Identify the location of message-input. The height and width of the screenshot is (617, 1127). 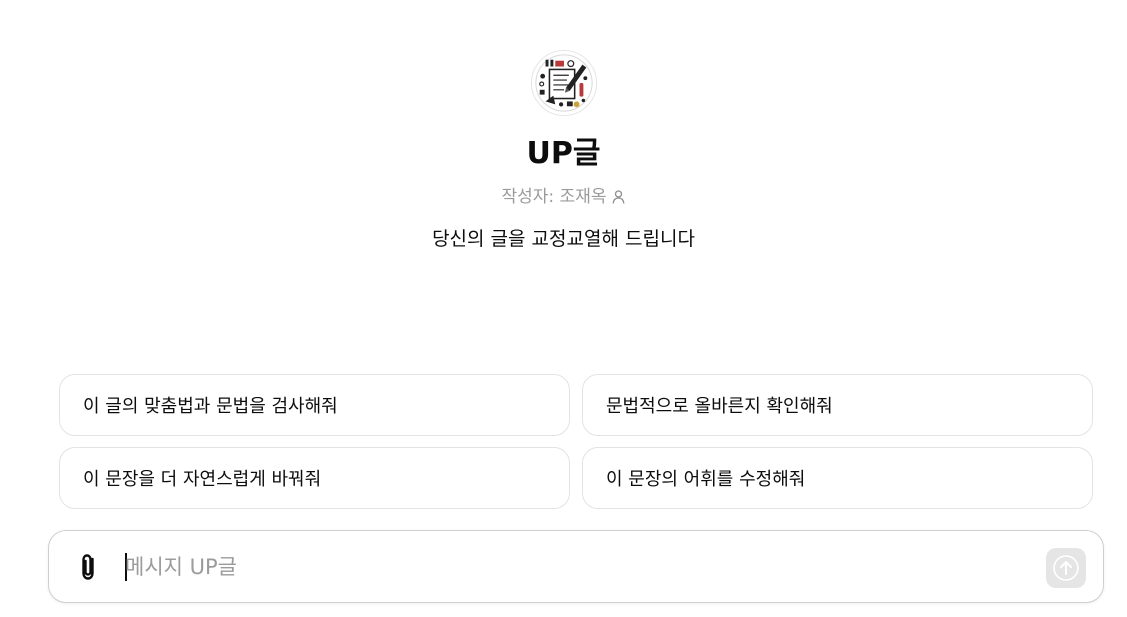
(575, 567).